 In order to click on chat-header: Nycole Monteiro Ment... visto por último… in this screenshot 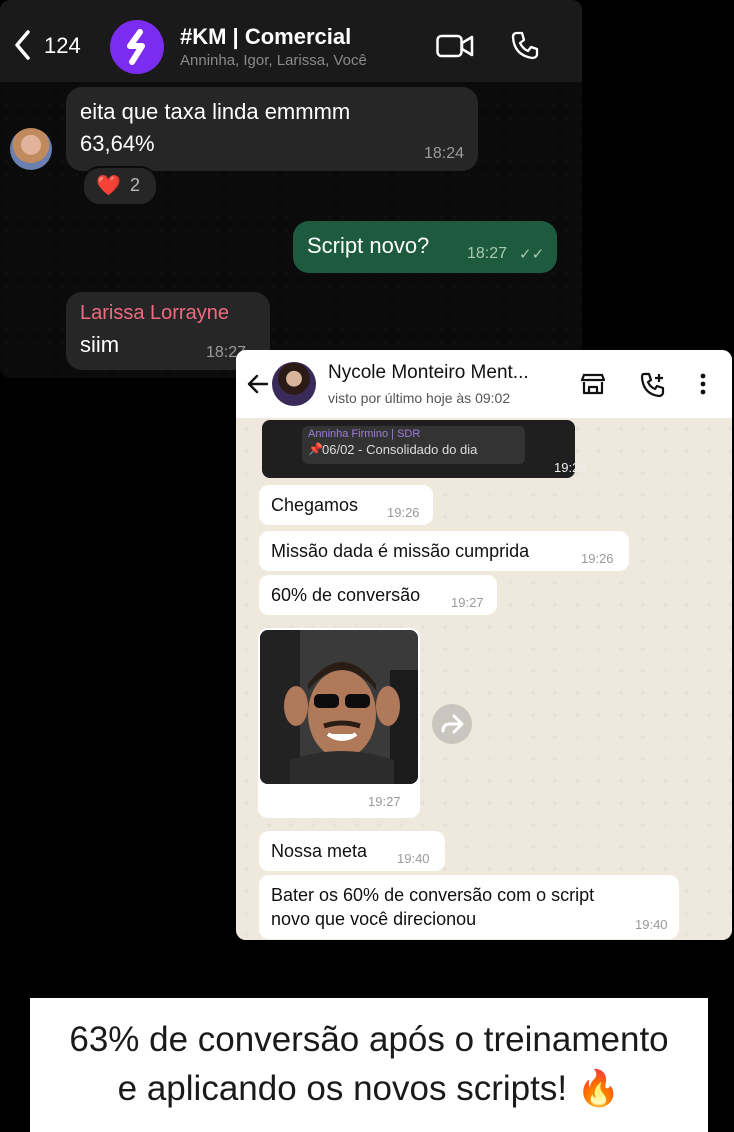, I will do `click(484, 384)`.